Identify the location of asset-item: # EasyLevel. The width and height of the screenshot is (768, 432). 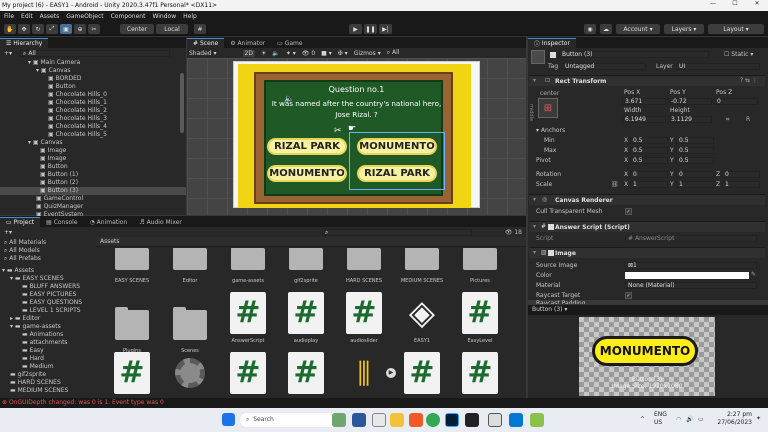
(480, 318).